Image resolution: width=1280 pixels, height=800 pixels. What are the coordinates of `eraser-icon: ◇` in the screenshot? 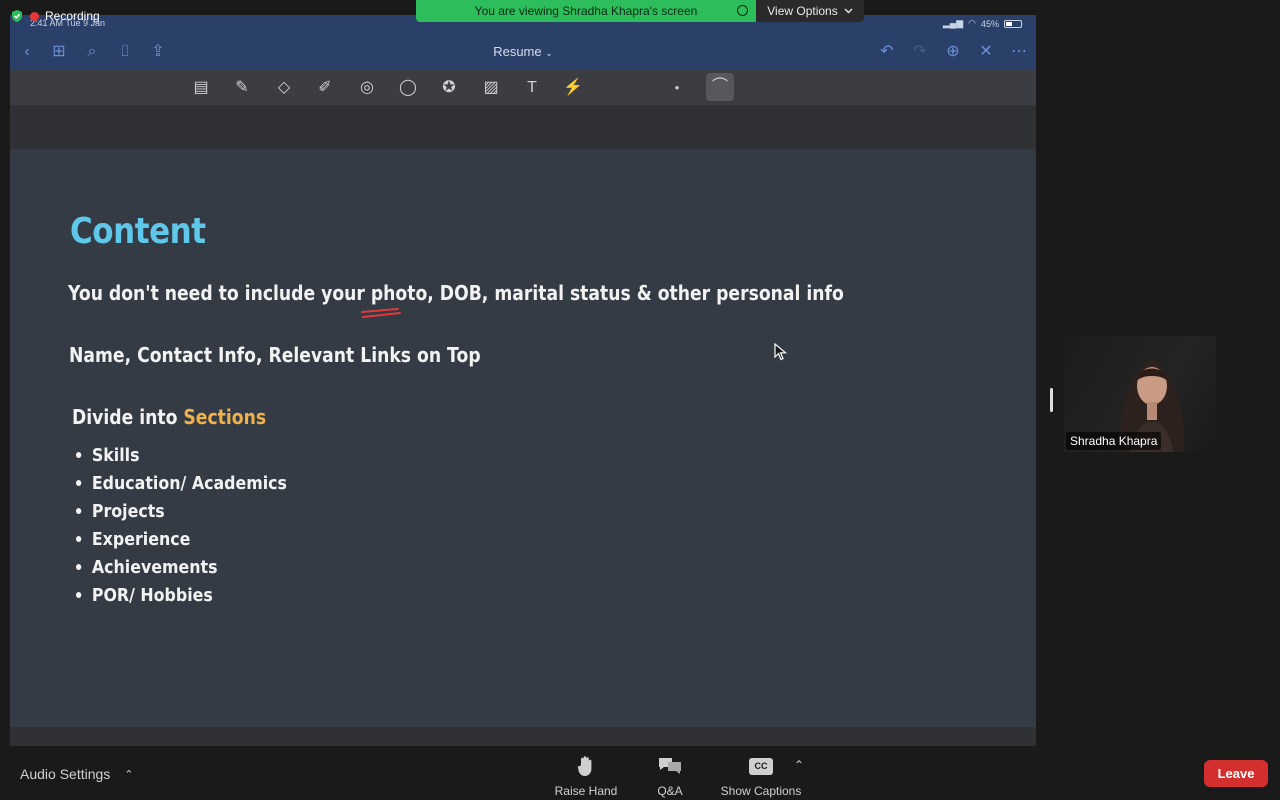 It's located at (284, 88).